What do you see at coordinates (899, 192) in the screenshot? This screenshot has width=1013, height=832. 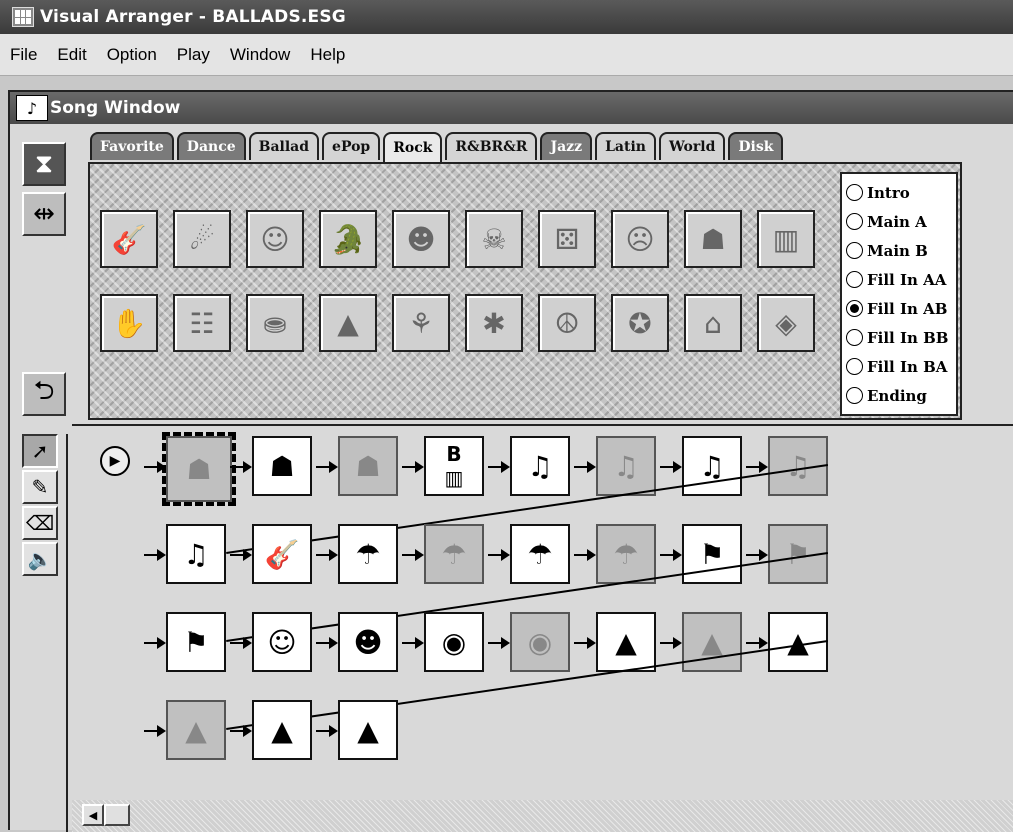 I see `section-intro: Intro` at bounding box center [899, 192].